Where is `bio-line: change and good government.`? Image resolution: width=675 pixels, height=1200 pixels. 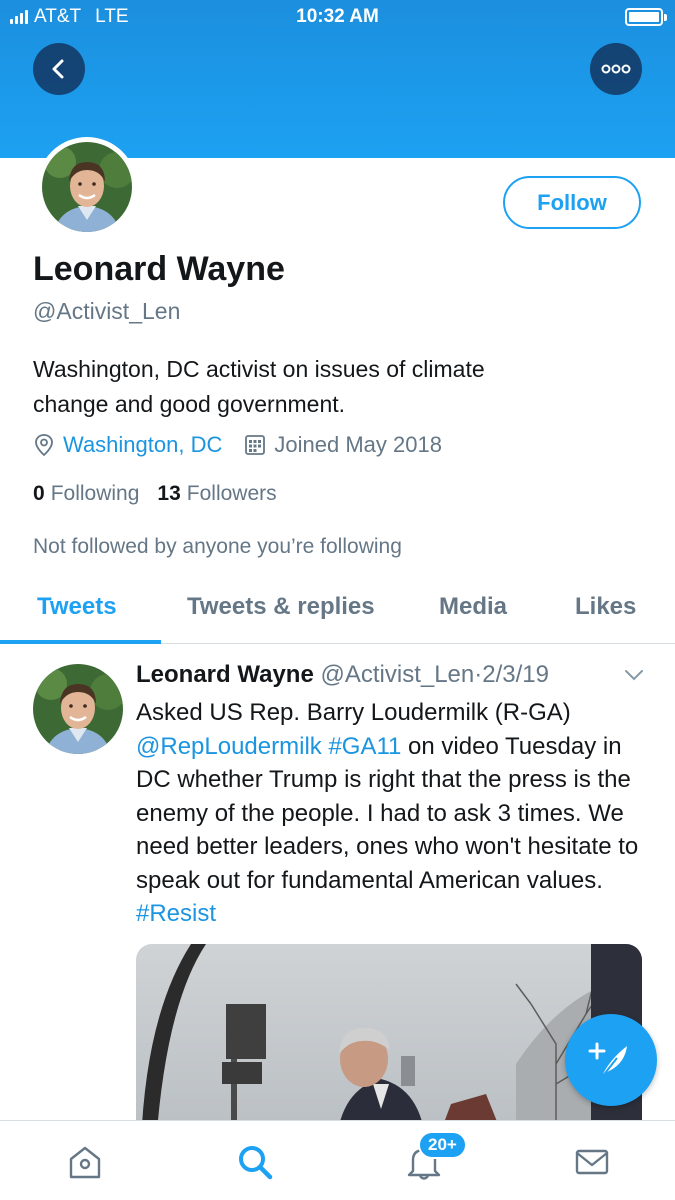
bio-line: change and good government. is located at coordinates (189, 404).